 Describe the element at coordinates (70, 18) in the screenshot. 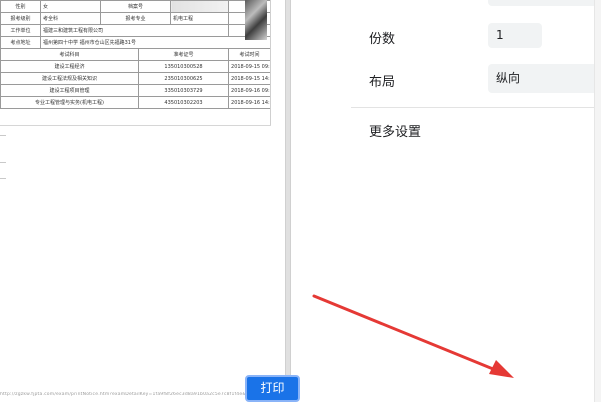

I see `level-value: 考全科` at that location.